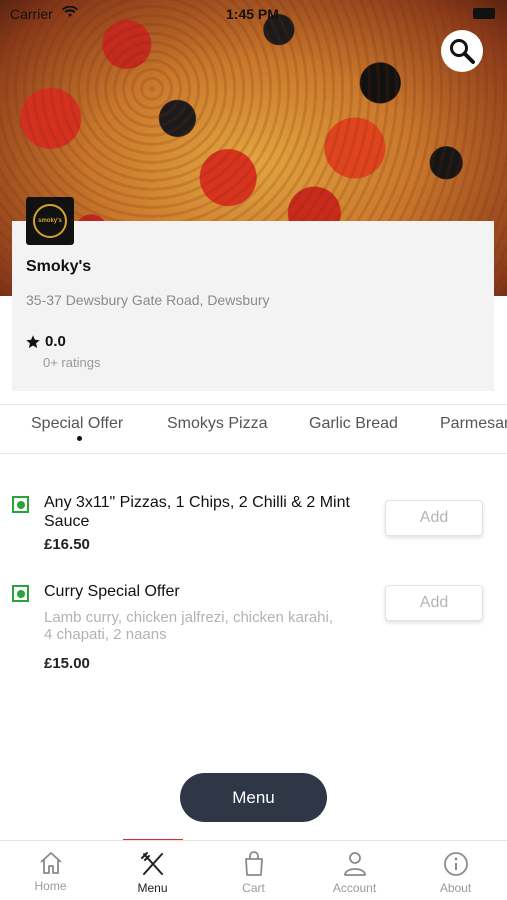 The width and height of the screenshot is (507, 900). Describe the element at coordinates (253, 797) in the screenshot. I see `menu-button: Menu` at that location.